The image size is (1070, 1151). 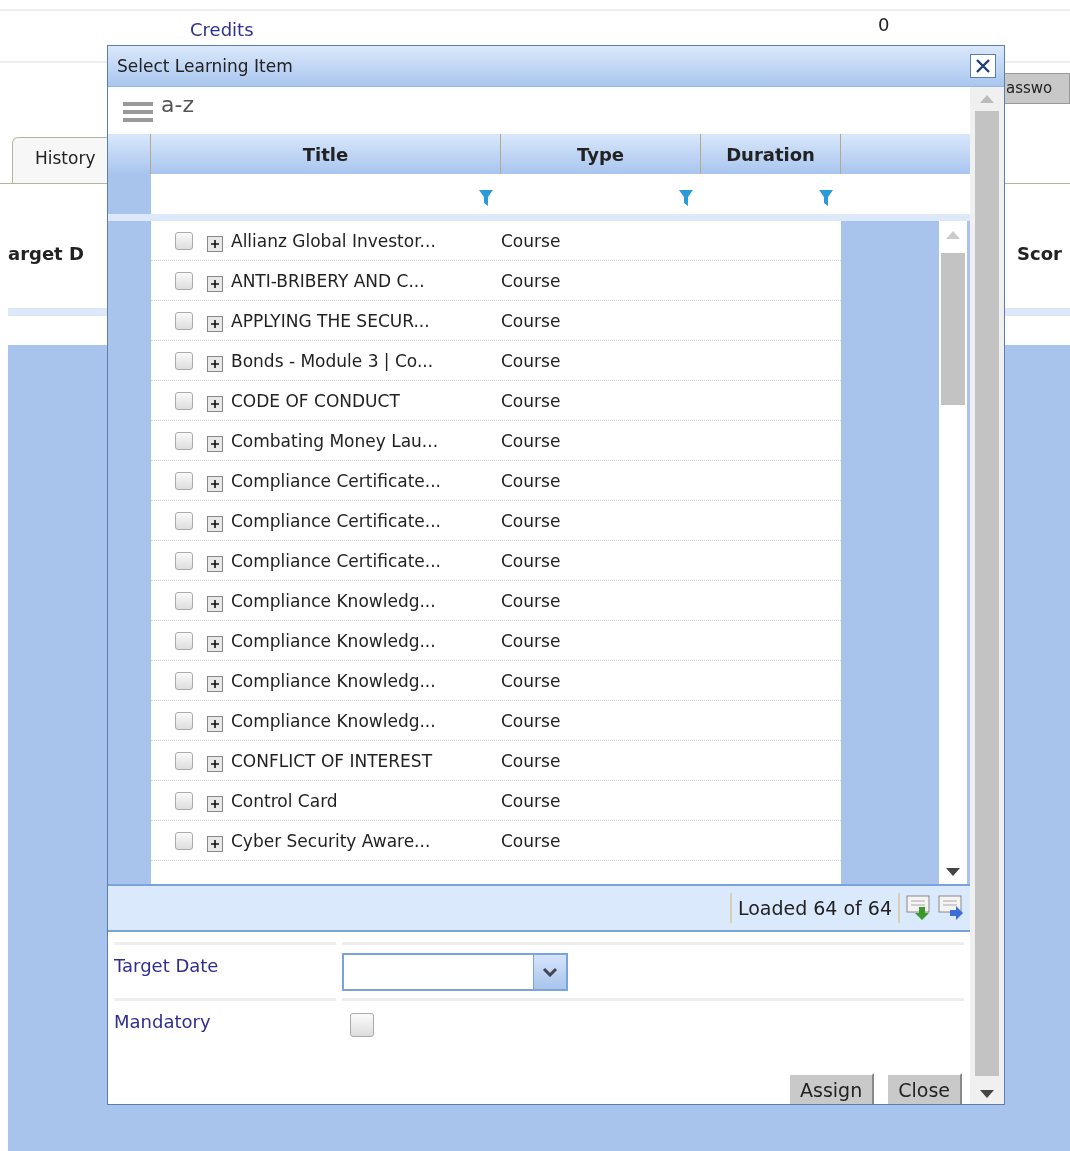 I want to click on dialog-title: Select Learning Item, so click(x=205, y=66).